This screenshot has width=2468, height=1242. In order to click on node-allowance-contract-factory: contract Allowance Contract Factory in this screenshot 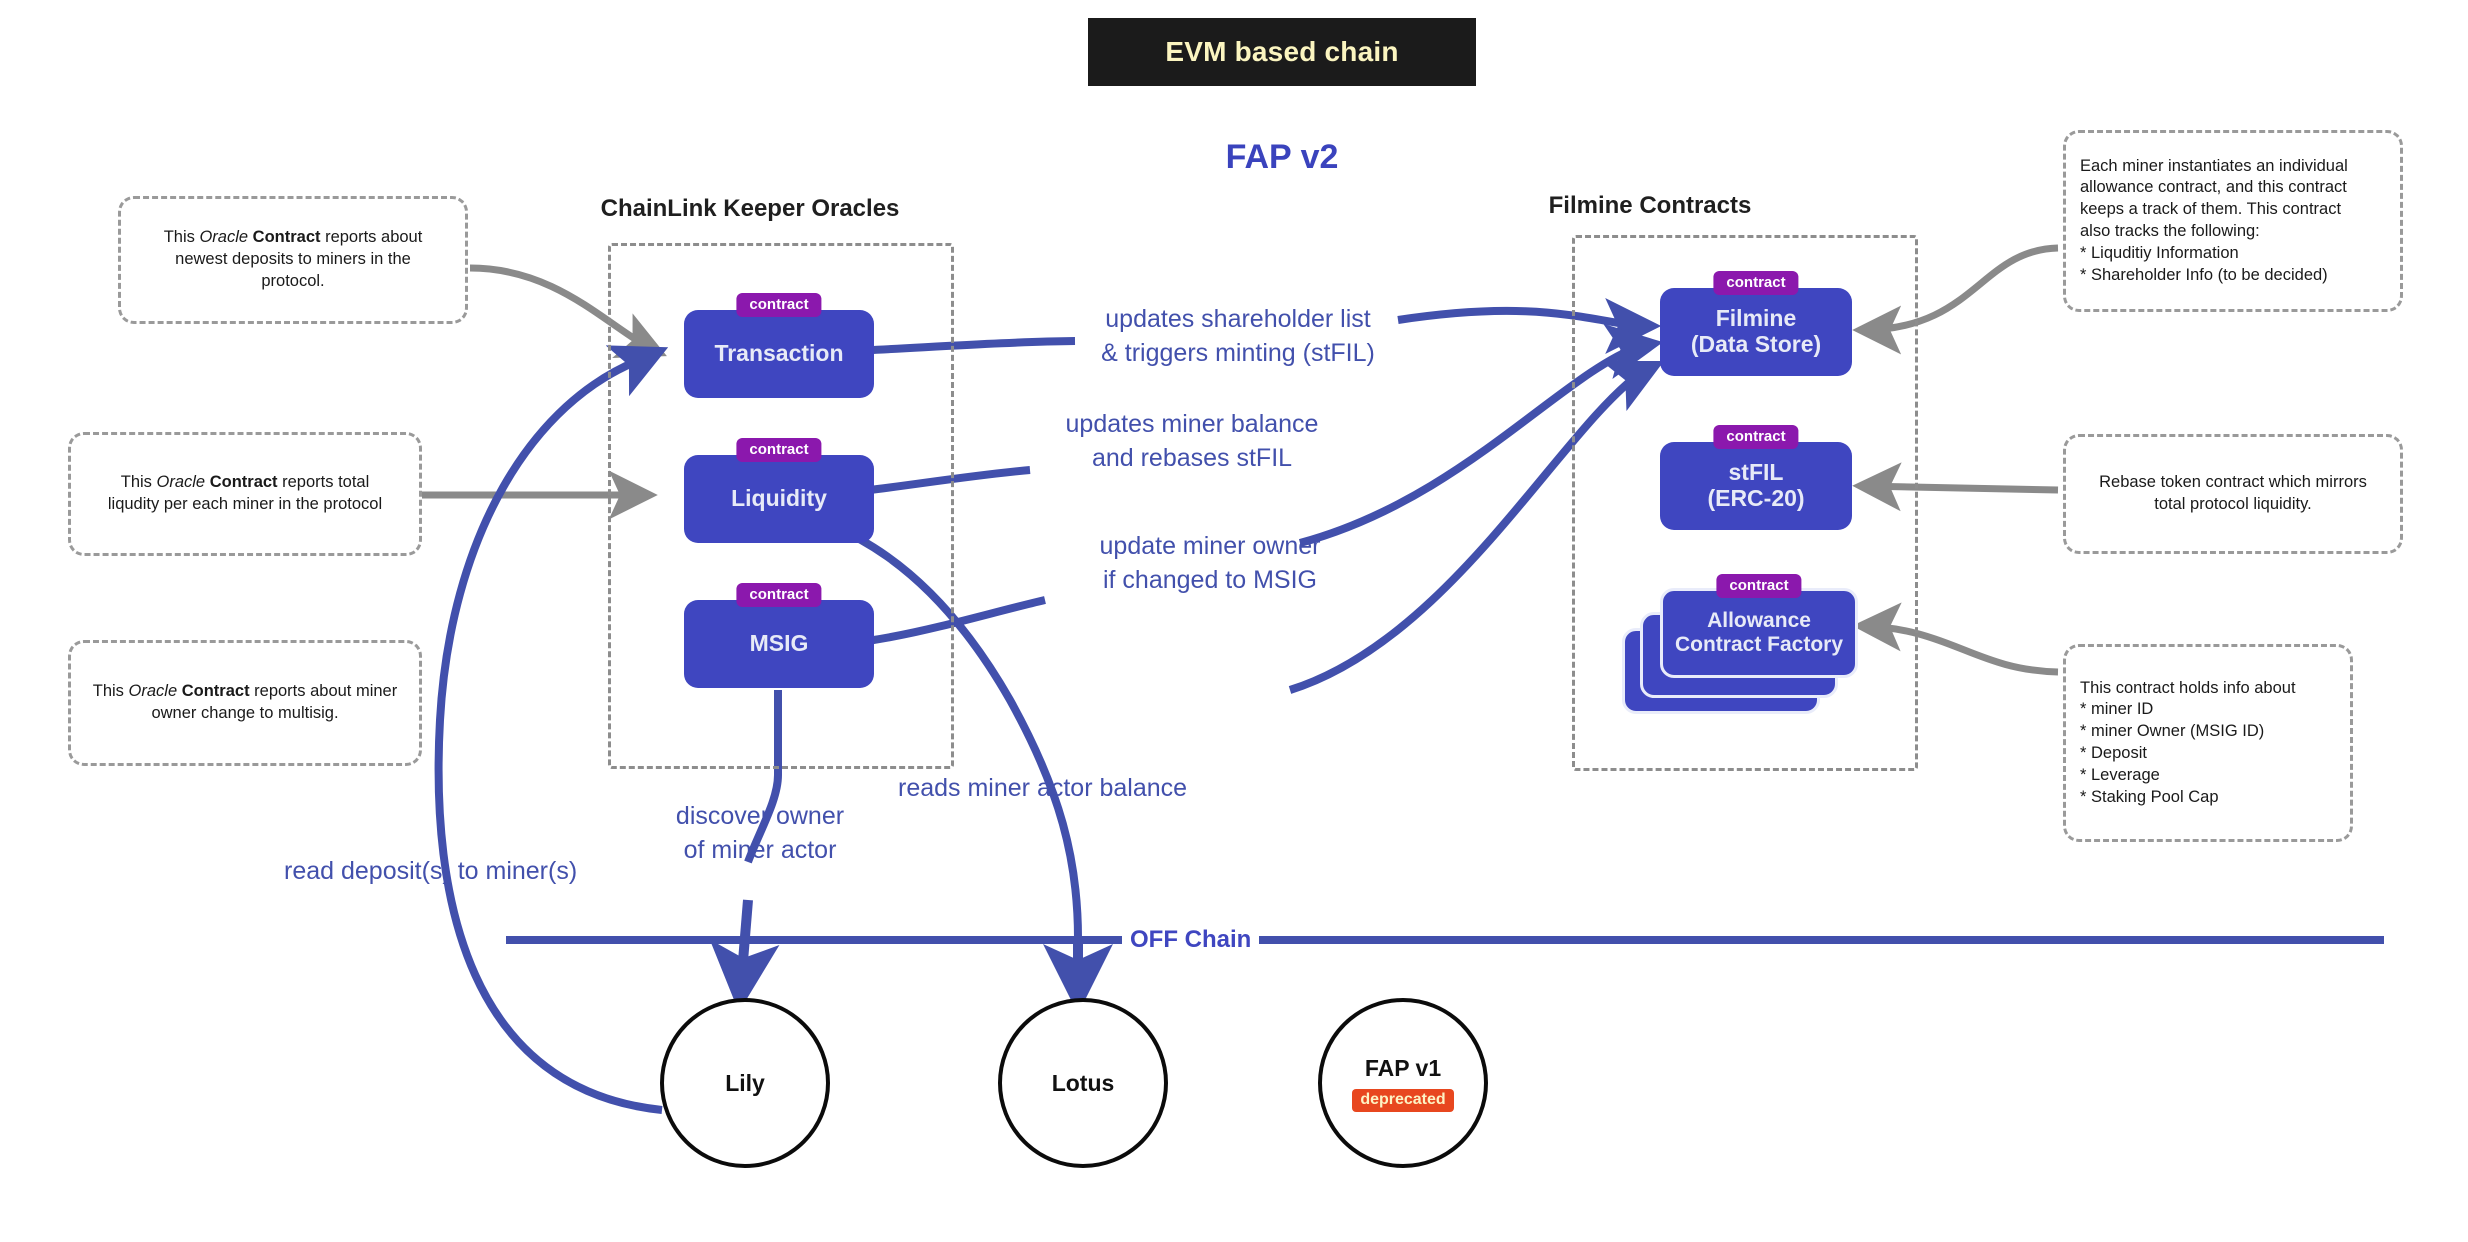, I will do `click(1759, 626)`.